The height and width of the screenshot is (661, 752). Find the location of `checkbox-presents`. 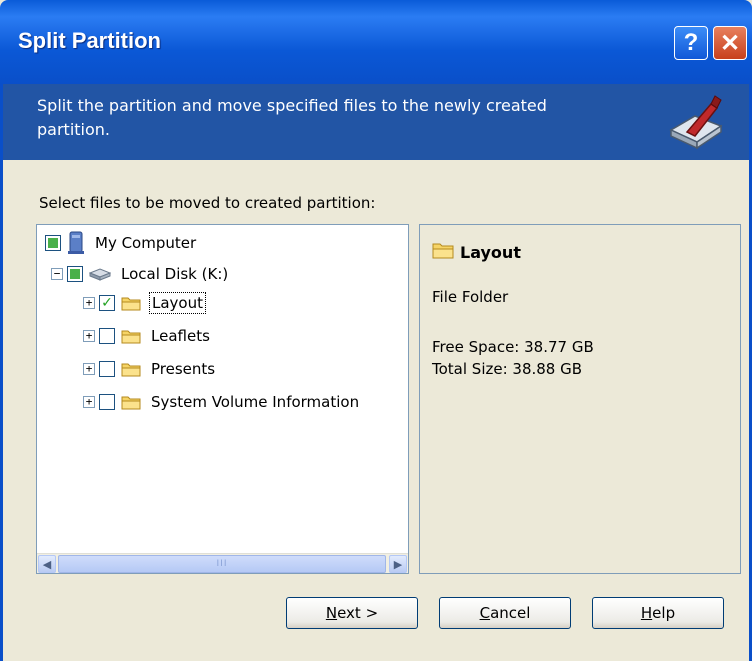

checkbox-presents is located at coordinates (107, 369).